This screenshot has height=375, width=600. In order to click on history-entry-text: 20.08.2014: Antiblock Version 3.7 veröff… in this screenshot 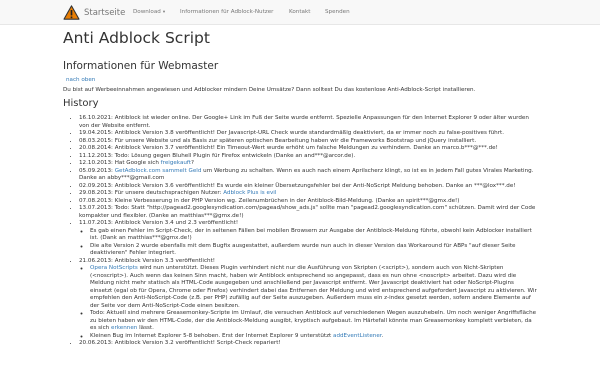, I will do `click(288, 148)`.